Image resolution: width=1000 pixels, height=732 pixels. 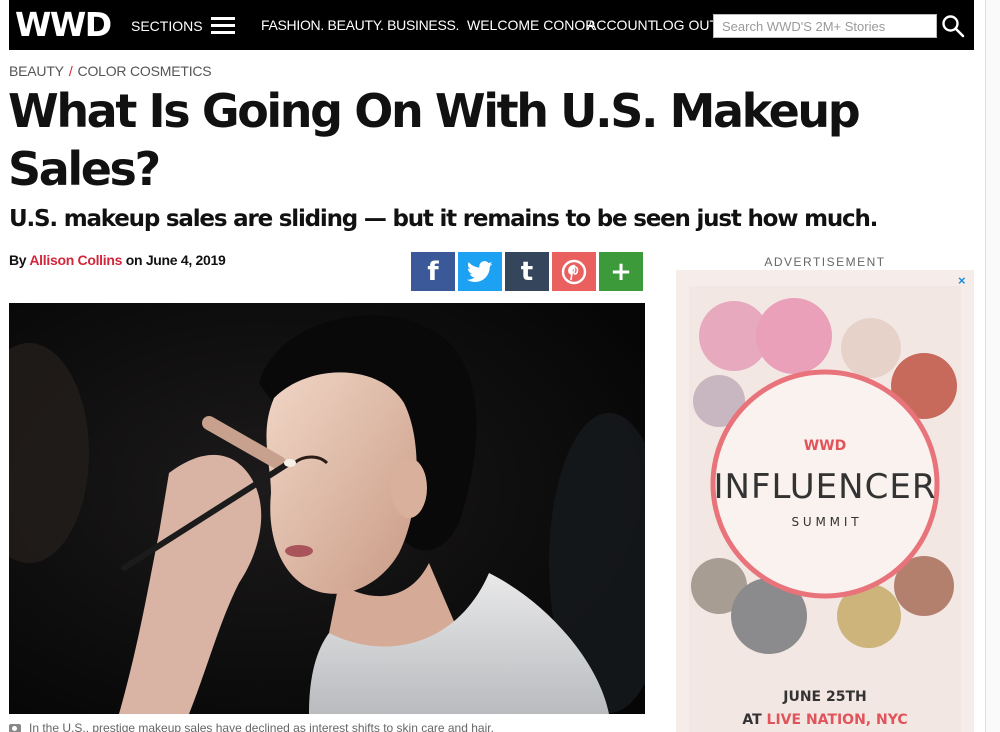 I want to click on pinterest-icon, so click(x=574, y=271).